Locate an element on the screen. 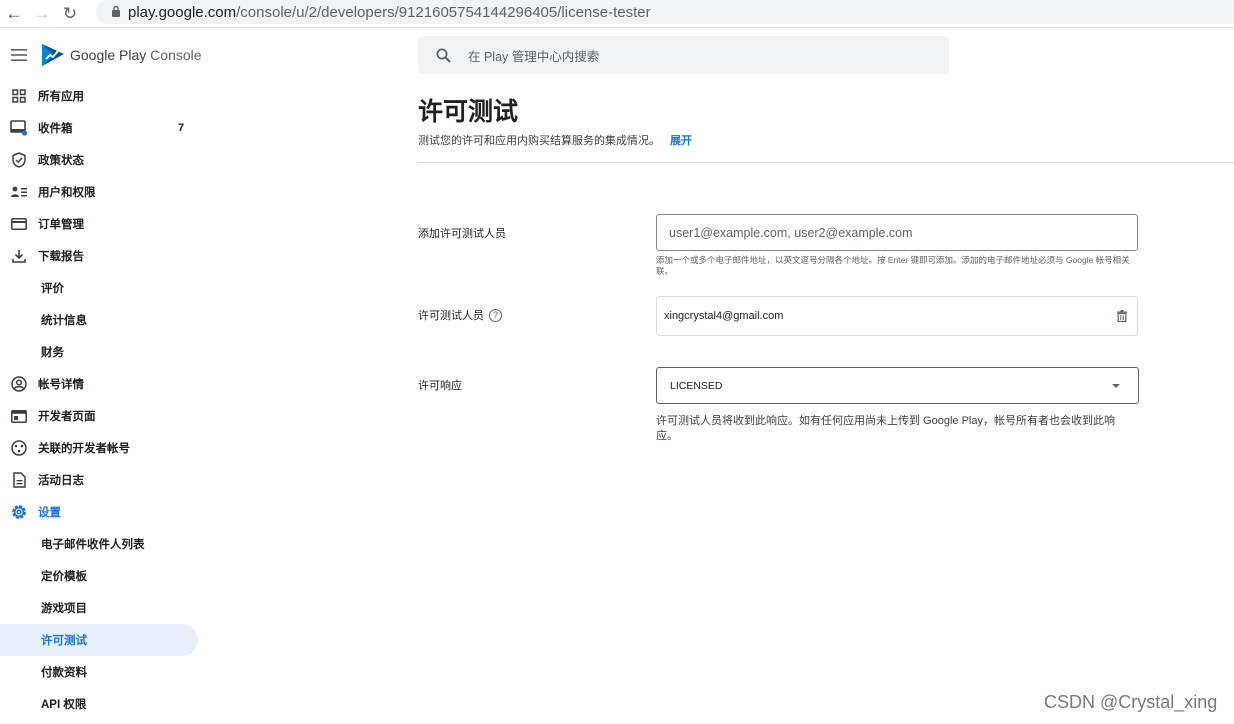  help-icon: ? is located at coordinates (495, 315).